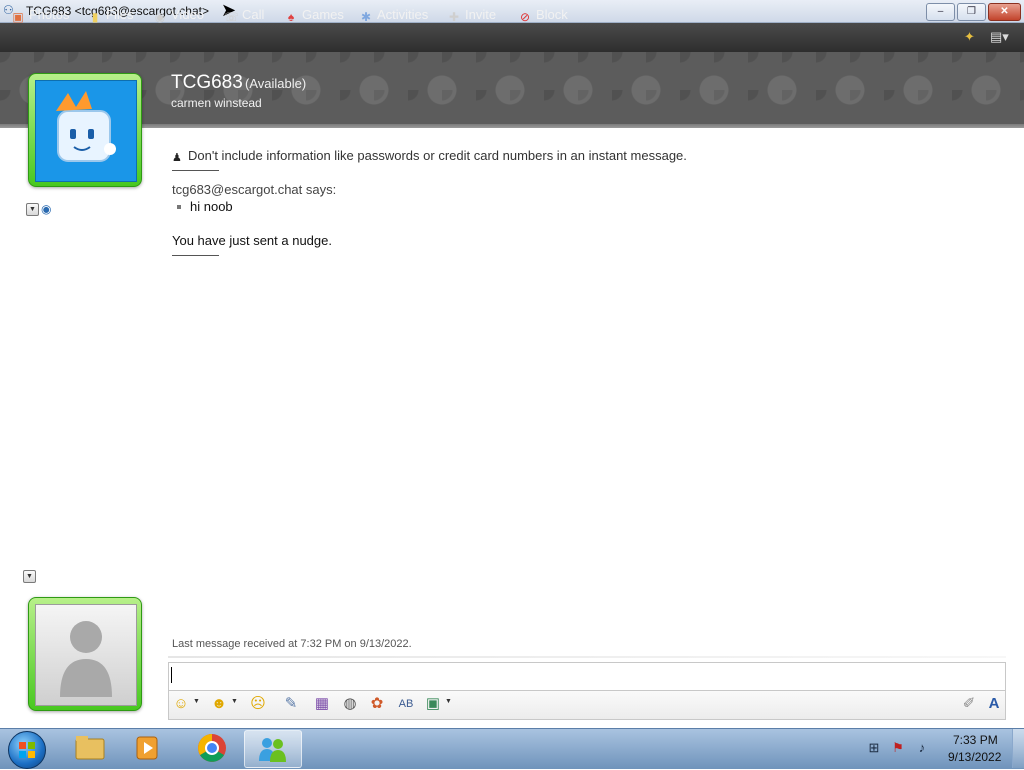 The image size is (1024, 770). I want to click on conversation-toolbar, so click(512, 37).